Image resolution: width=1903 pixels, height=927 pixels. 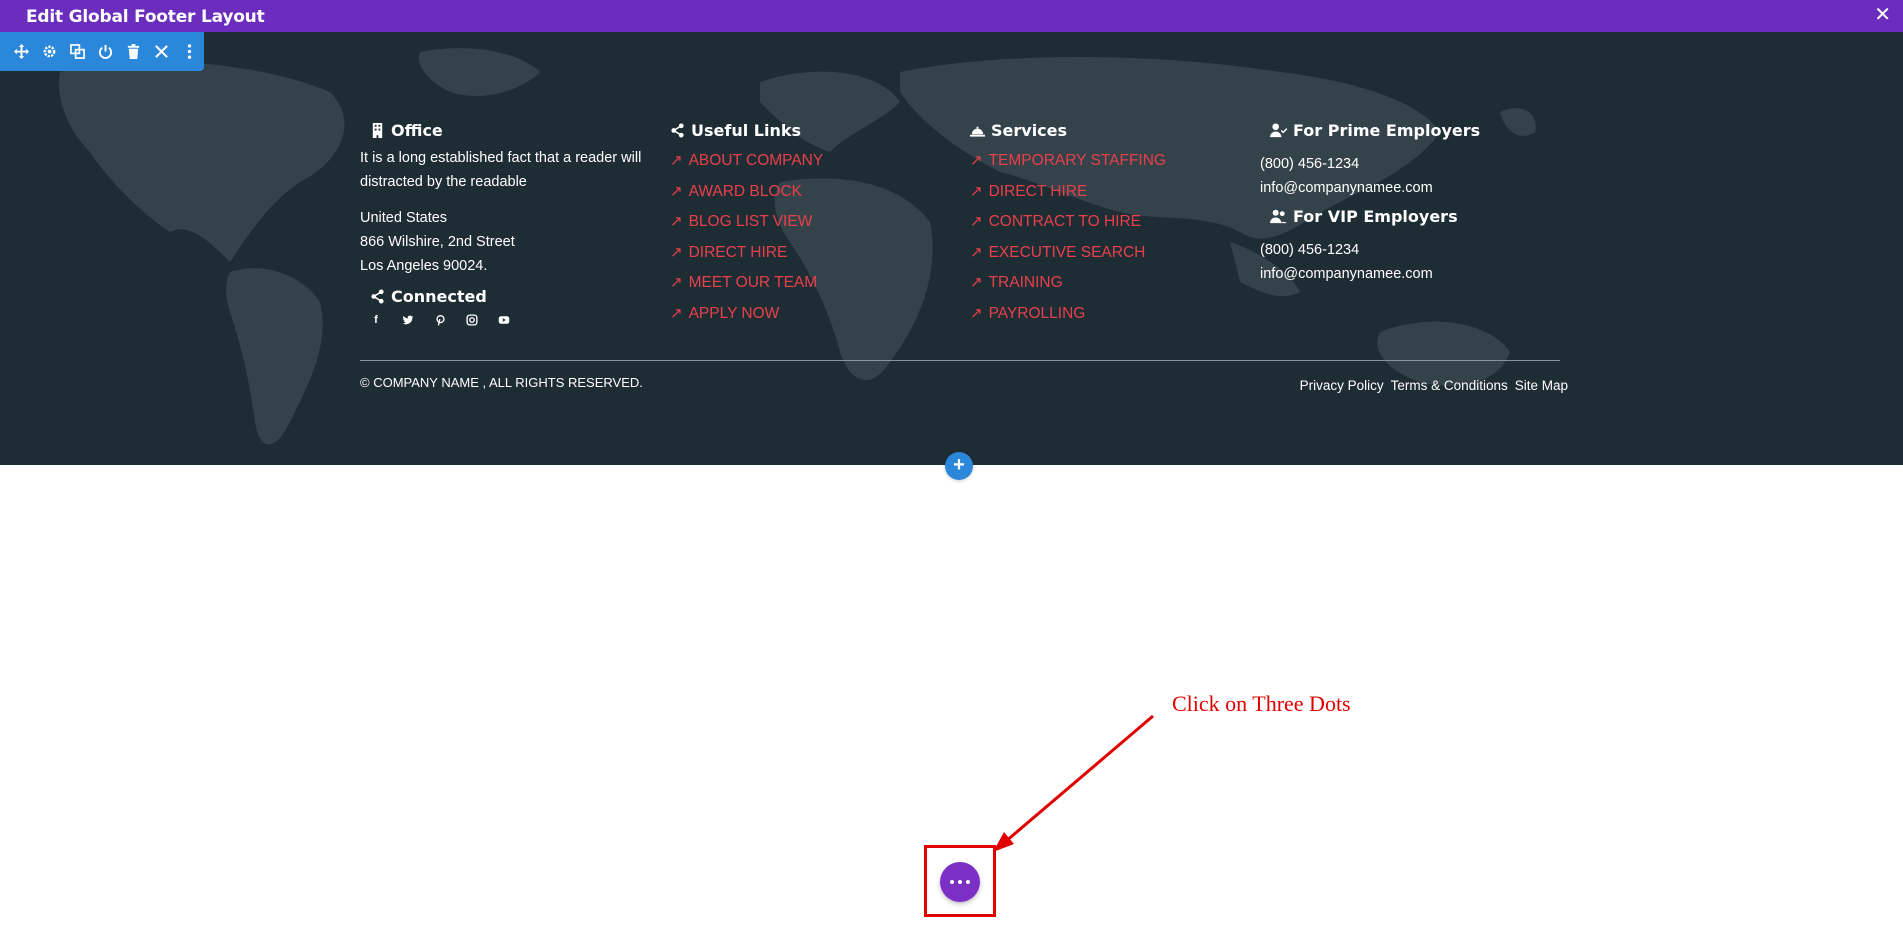 I want to click on service-link-item: ↗ CONTRACT TO HIRE, so click(x=1068, y=222).